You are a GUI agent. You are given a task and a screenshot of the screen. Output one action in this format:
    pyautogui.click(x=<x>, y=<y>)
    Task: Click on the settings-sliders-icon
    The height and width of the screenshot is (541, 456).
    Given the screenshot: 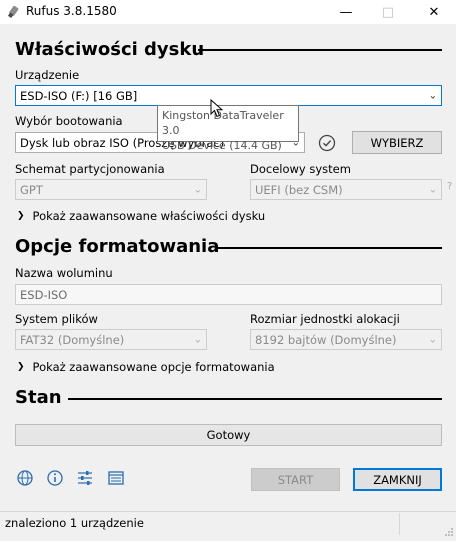 What is the action you would take?
    pyautogui.click(x=85, y=478)
    